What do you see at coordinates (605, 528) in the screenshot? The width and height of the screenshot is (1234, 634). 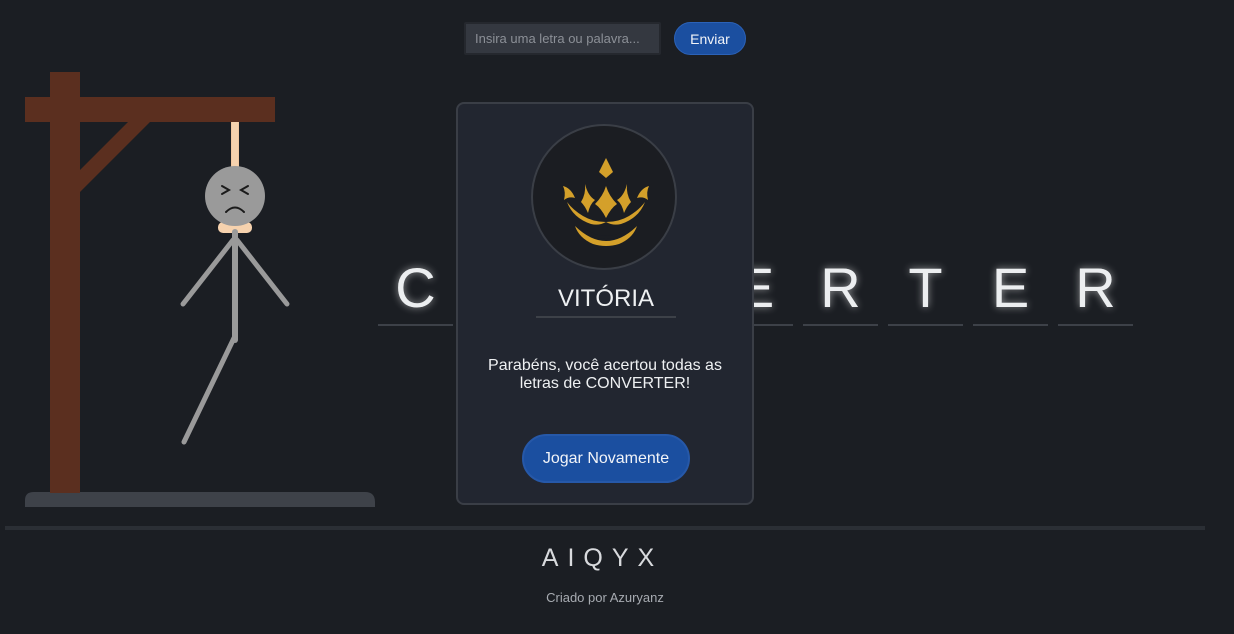 I see `divider` at bounding box center [605, 528].